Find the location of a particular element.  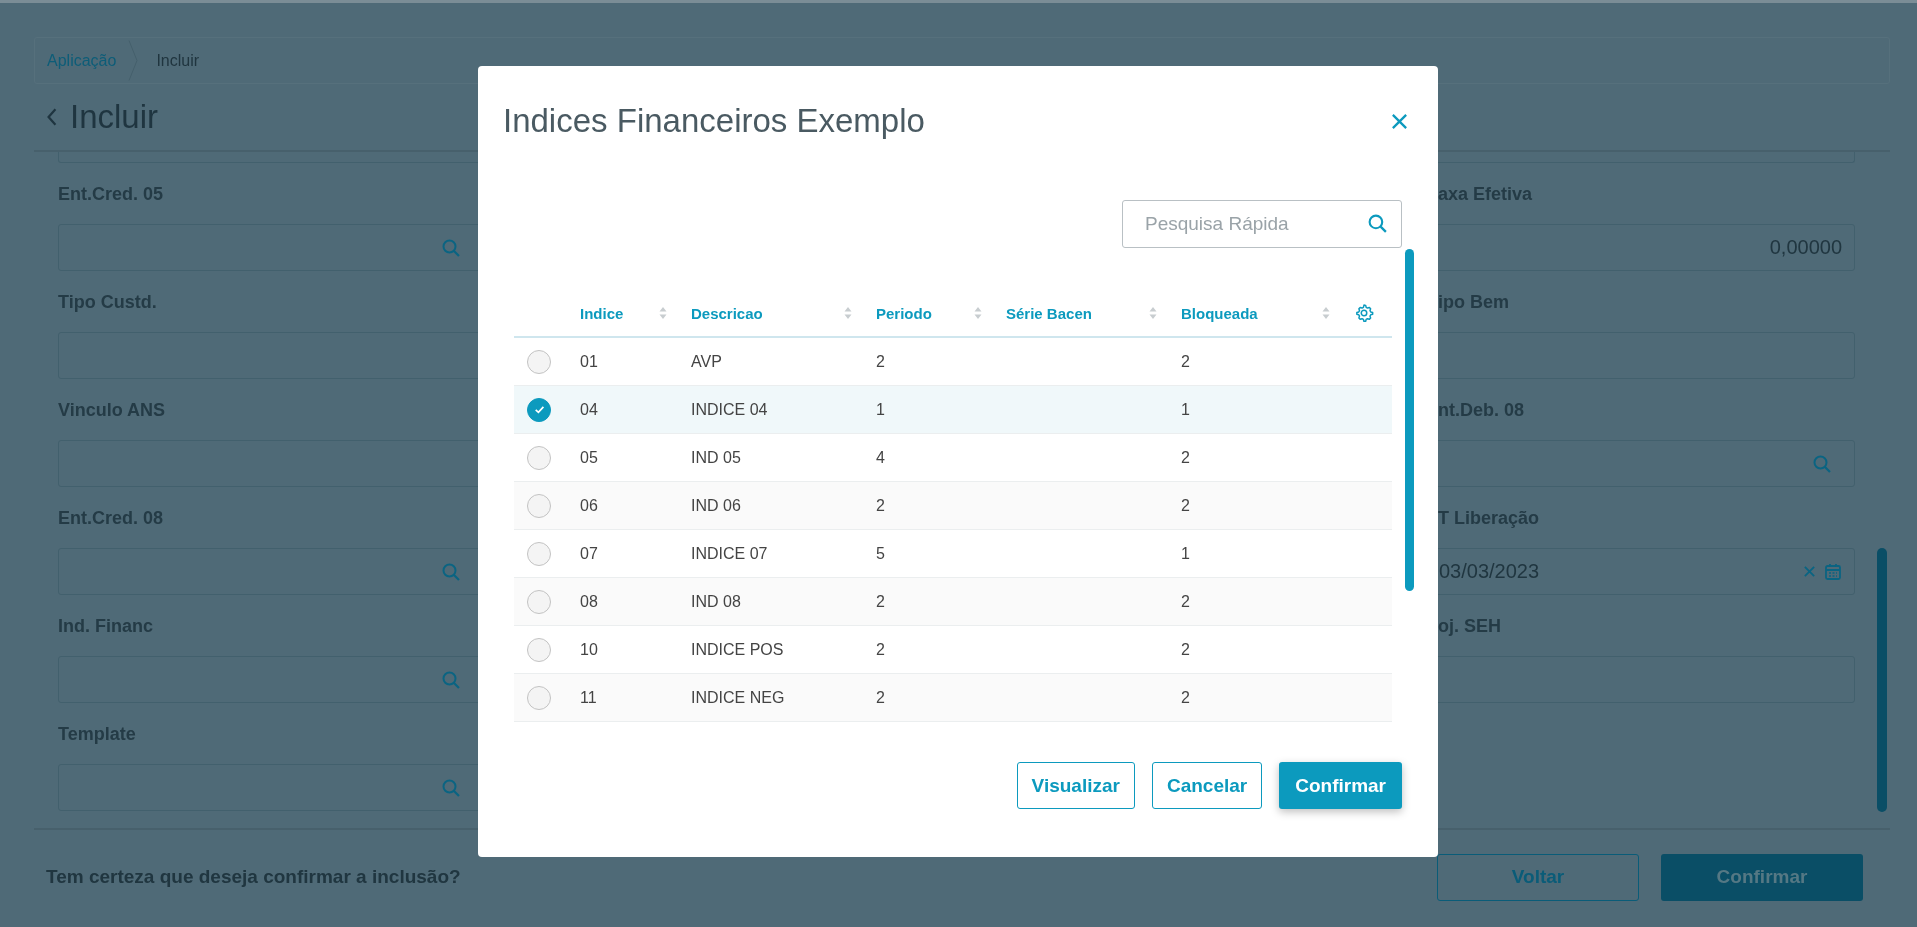

table-cell: 11 is located at coordinates (588, 697).